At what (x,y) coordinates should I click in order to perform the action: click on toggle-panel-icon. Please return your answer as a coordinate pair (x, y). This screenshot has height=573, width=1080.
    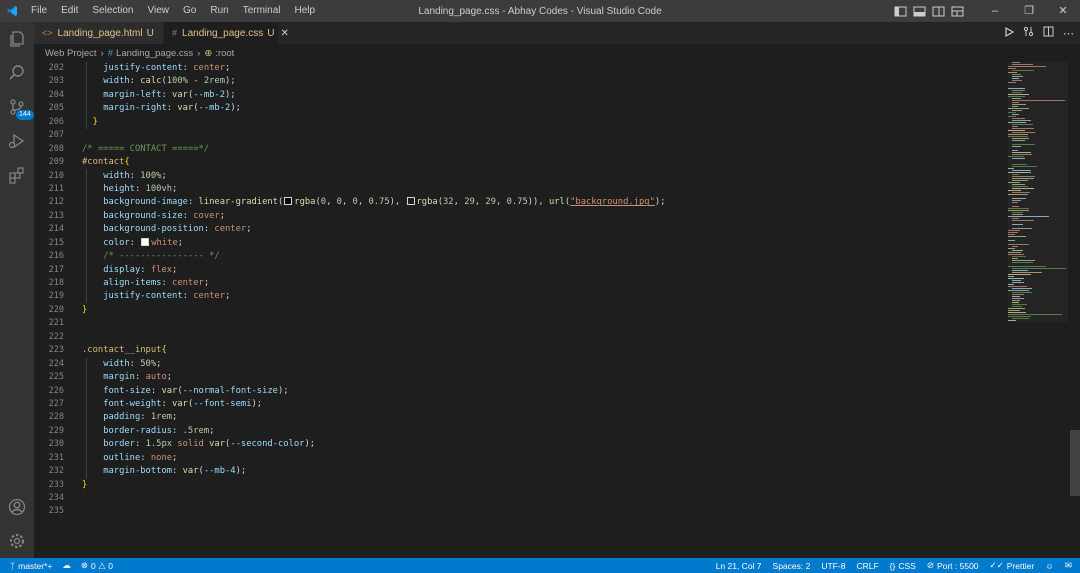
    Looking at the image, I should click on (919, 11).